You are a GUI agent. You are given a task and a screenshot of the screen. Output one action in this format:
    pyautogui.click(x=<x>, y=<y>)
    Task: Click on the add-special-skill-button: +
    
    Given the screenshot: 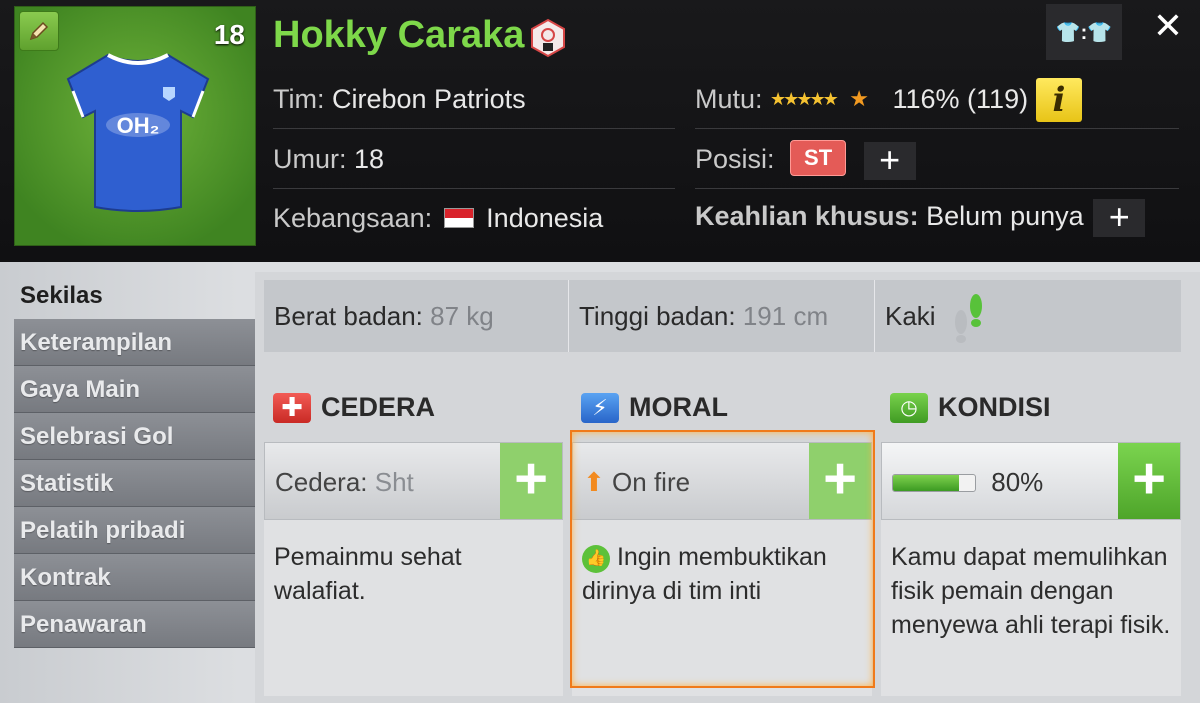 What is the action you would take?
    pyautogui.click(x=1119, y=218)
    